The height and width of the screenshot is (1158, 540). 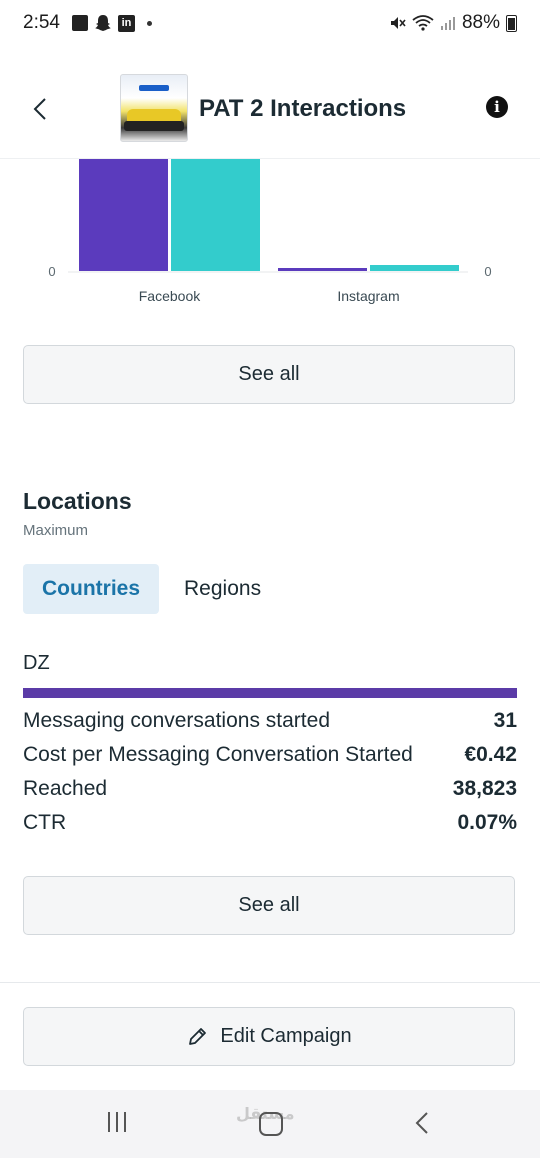 I want to click on system-status: 88%, so click(x=452, y=23).